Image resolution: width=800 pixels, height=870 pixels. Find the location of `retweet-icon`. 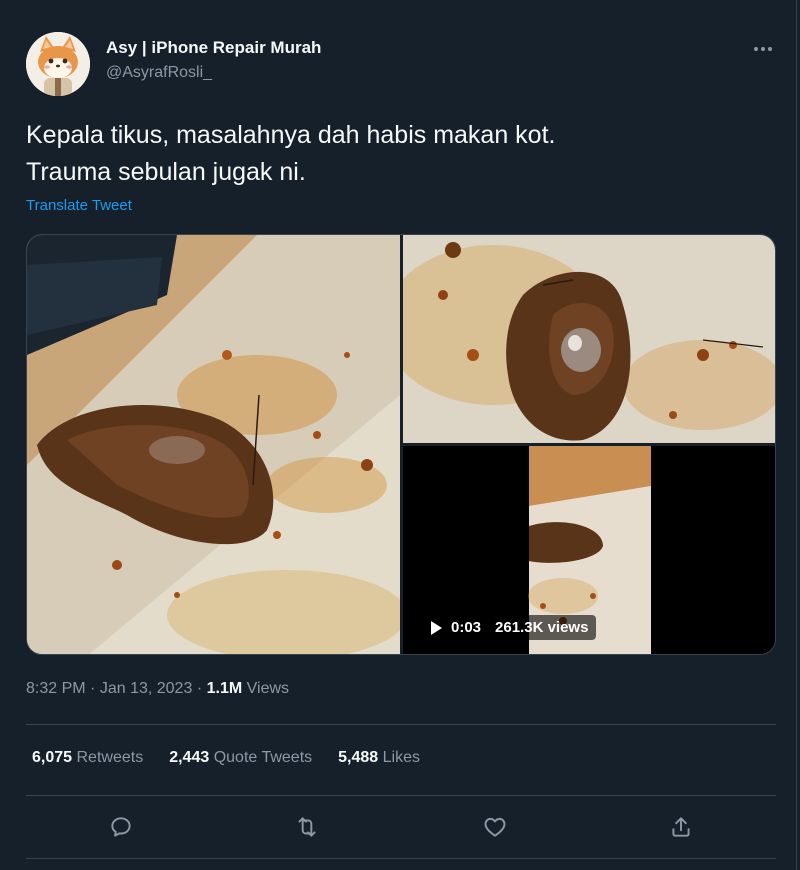

retweet-icon is located at coordinates (307, 827).